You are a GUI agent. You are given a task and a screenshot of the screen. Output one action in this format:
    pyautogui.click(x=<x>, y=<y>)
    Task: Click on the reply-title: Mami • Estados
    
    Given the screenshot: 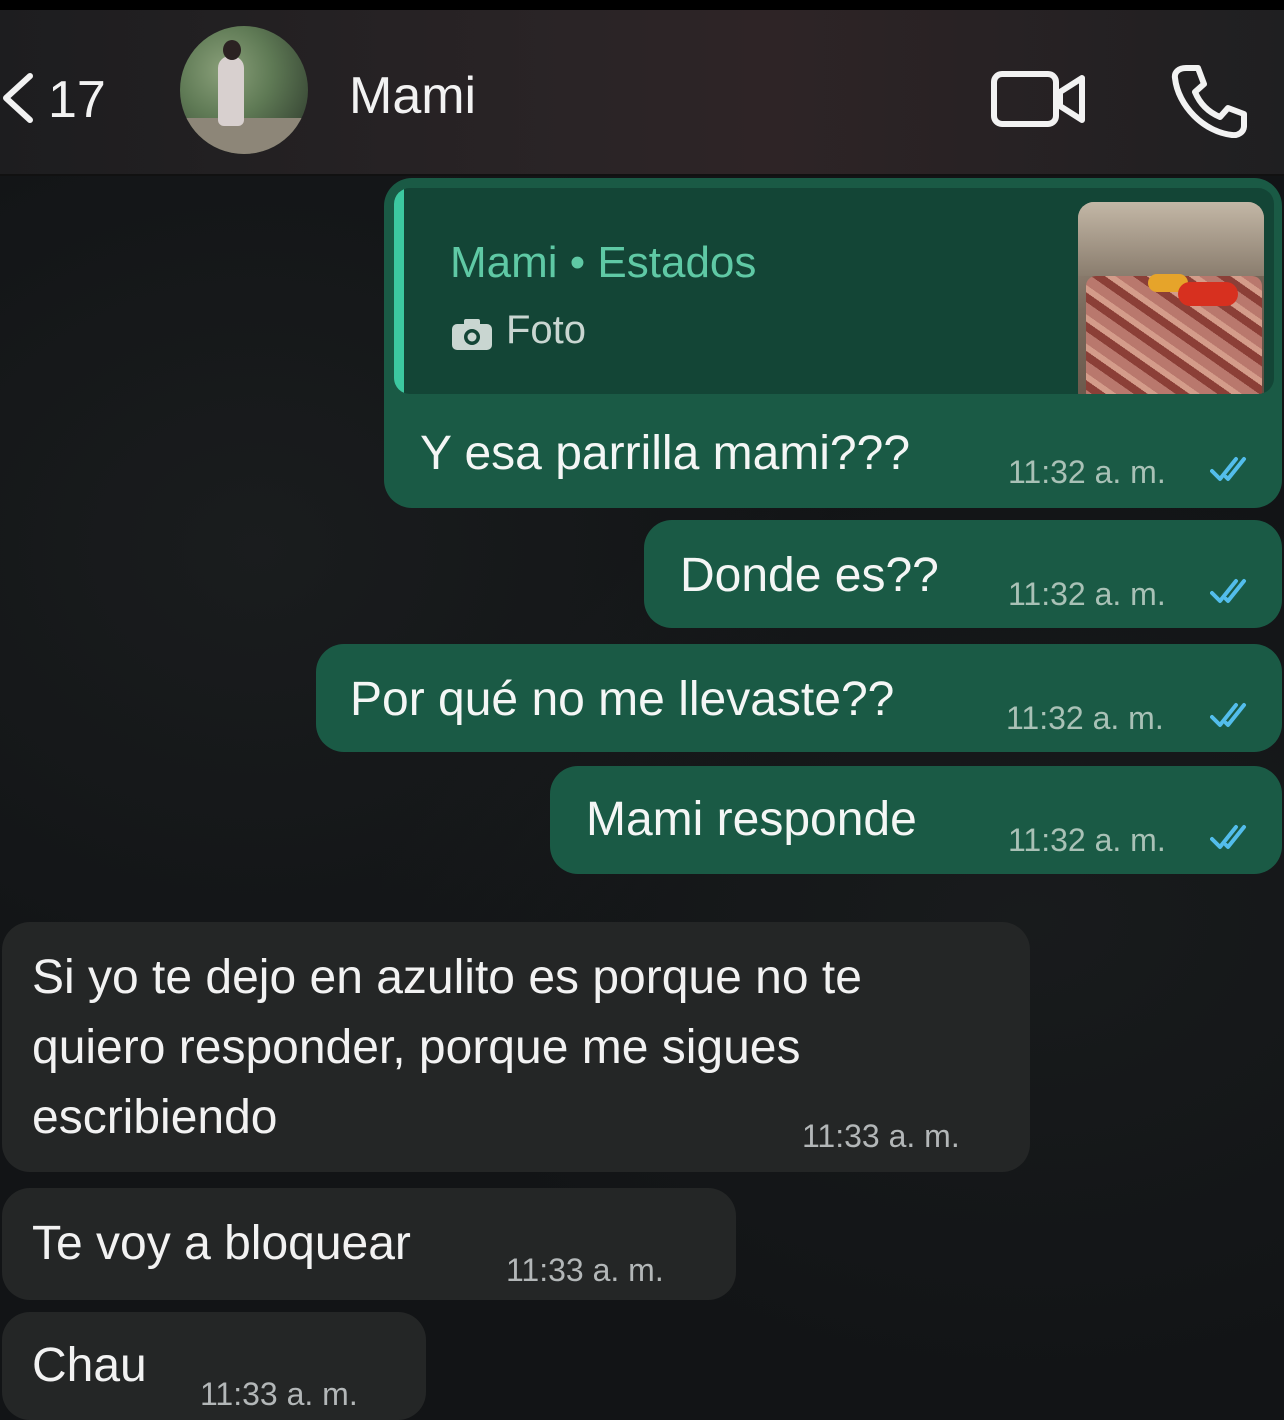 What is the action you would take?
    pyautogui.click(x=603, y=262)
    